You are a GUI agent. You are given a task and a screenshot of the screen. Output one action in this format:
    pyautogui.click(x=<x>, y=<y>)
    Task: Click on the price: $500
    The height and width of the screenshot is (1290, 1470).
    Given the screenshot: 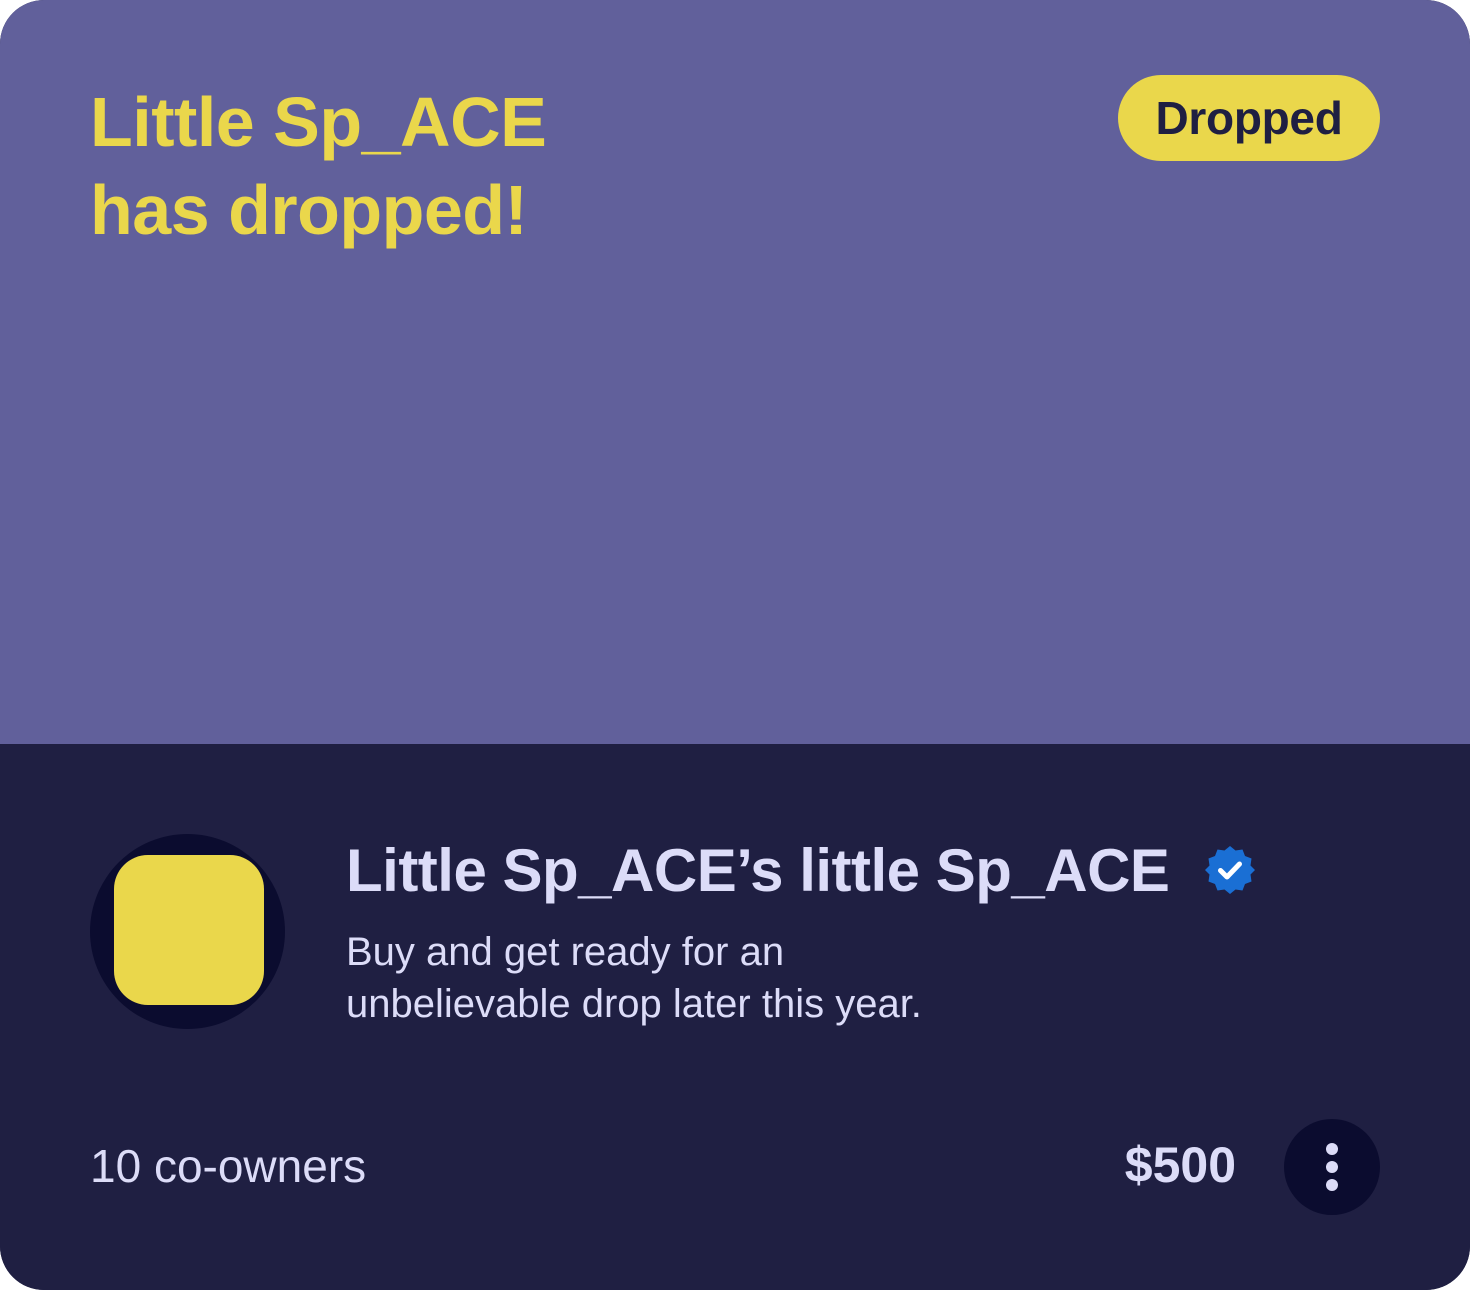 What is the action you would take?
    pyautogui.click(x=1180, y=1165)
    